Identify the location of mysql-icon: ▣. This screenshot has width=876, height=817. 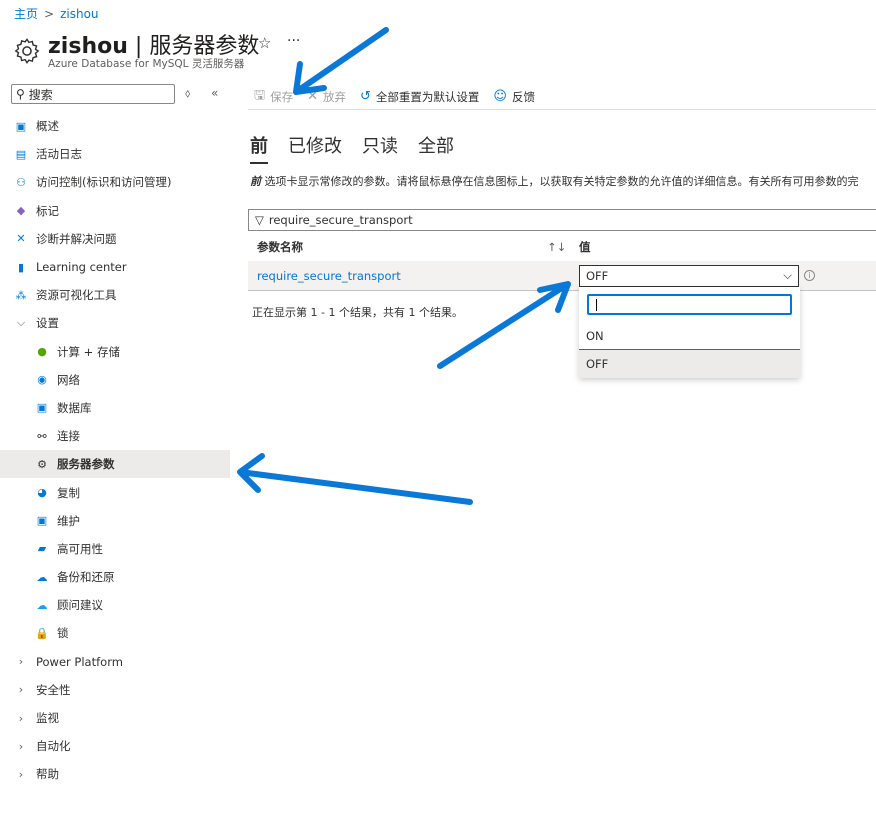
(21, 126).